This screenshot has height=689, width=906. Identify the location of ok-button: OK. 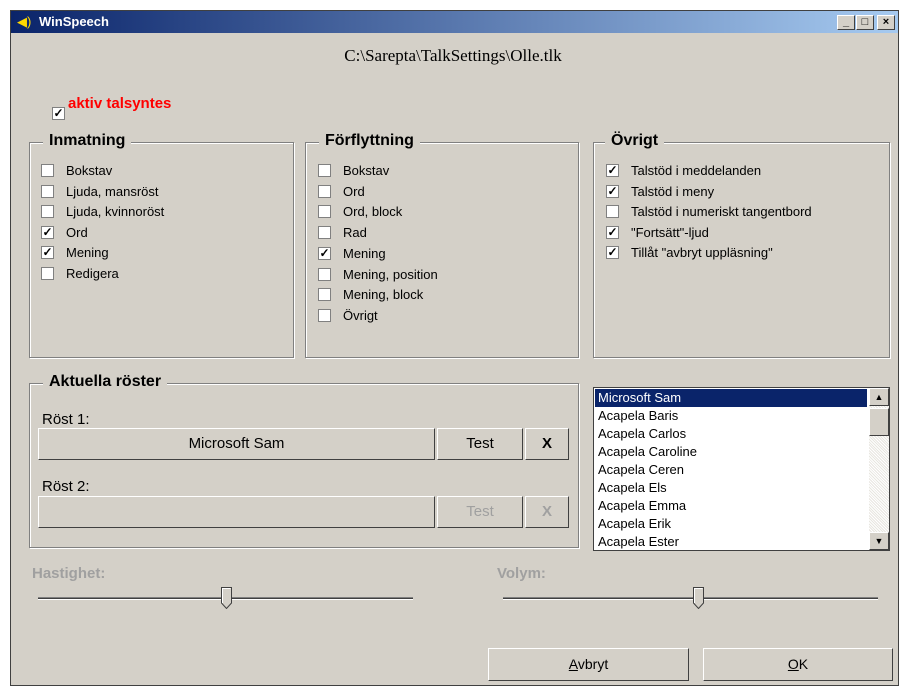
(798, 664).